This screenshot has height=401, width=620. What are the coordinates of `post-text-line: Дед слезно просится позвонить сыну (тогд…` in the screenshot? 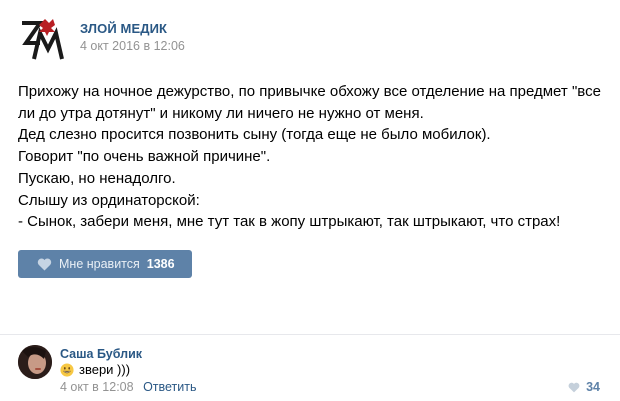 It's located at (254, 135).